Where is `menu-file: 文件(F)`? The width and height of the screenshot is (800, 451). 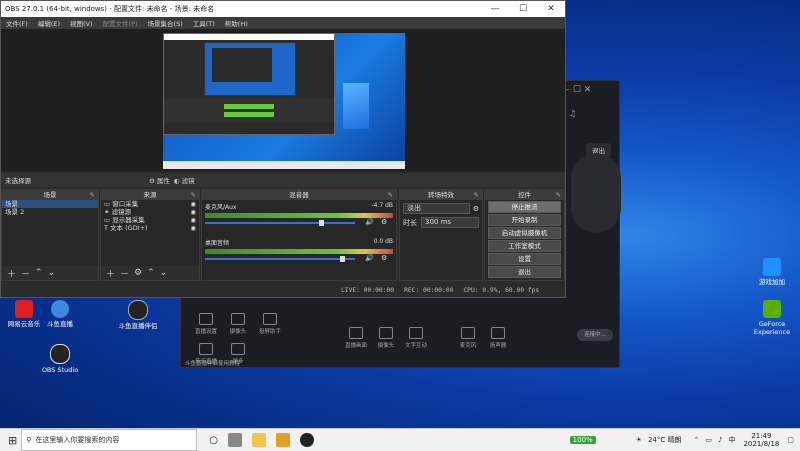 menu-file: 文件(F) is located at coordinates (17, 23).